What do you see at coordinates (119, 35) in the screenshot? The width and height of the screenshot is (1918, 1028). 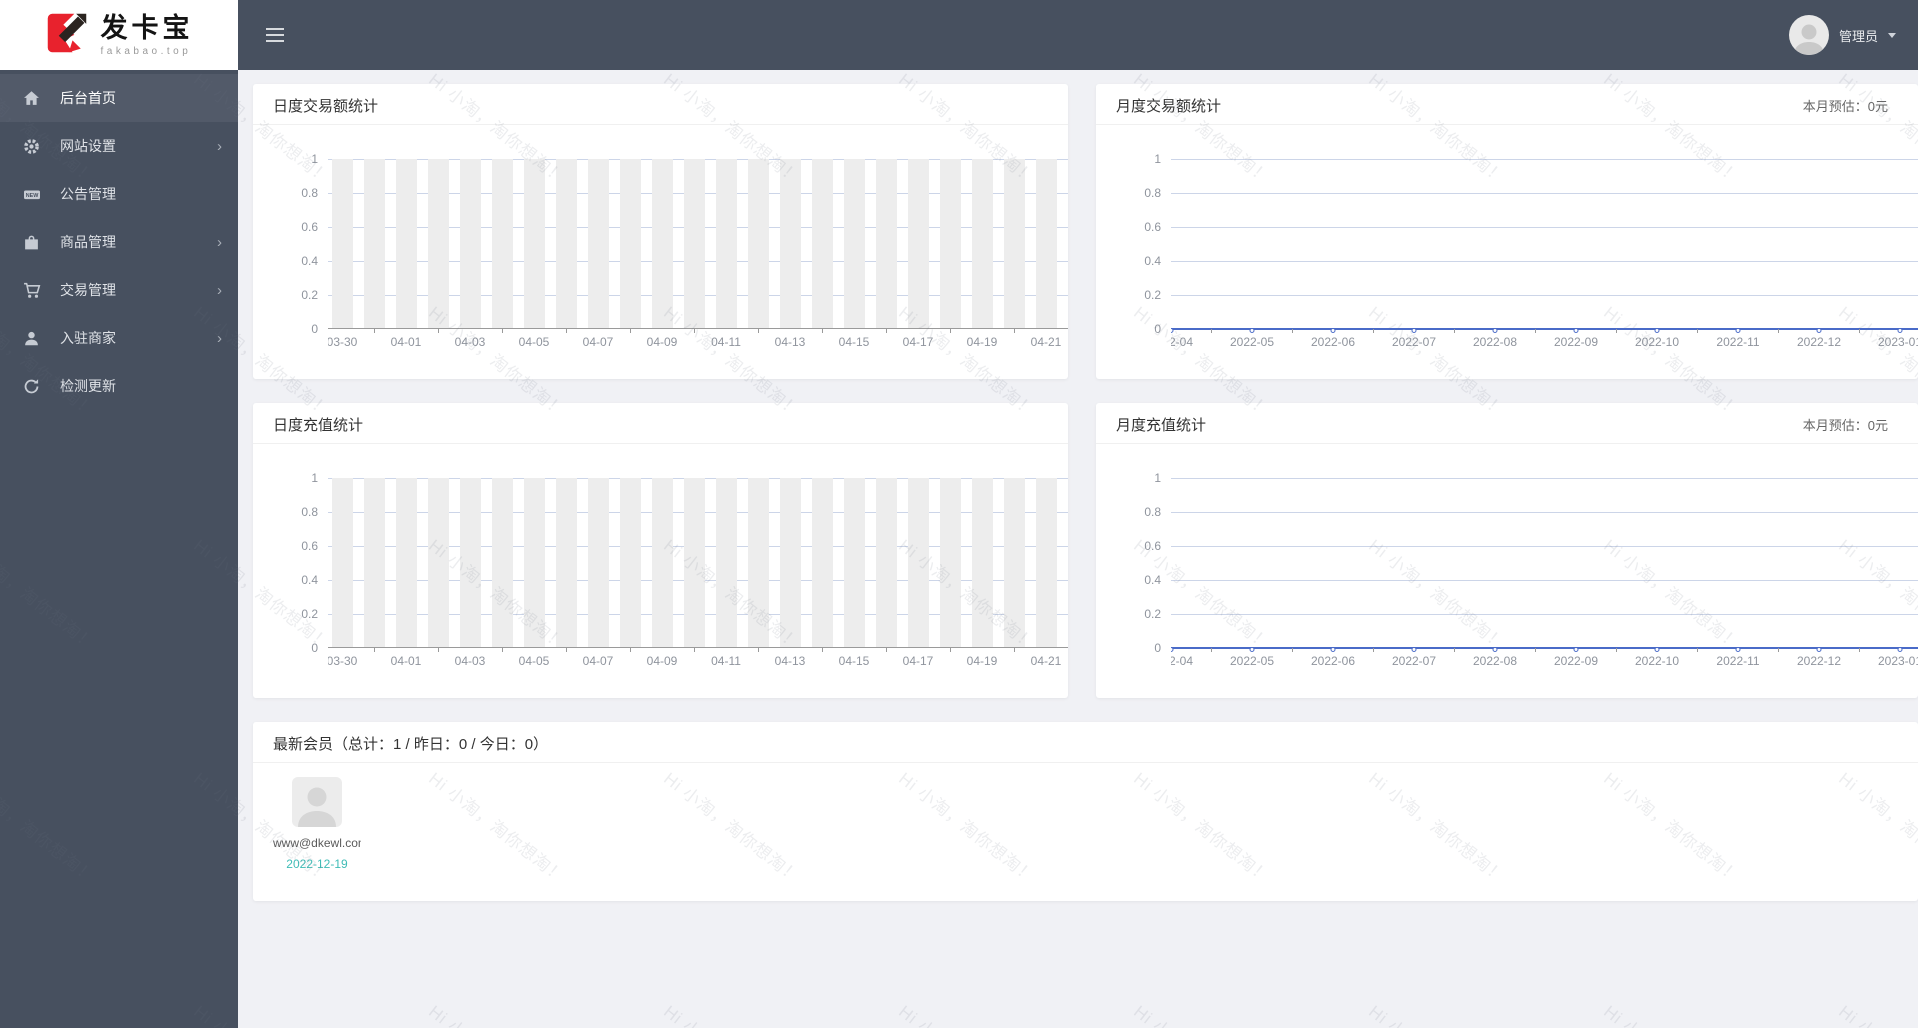 I see `logo: 发卡宝 fakabao.top` at bounding box center [119, 35].